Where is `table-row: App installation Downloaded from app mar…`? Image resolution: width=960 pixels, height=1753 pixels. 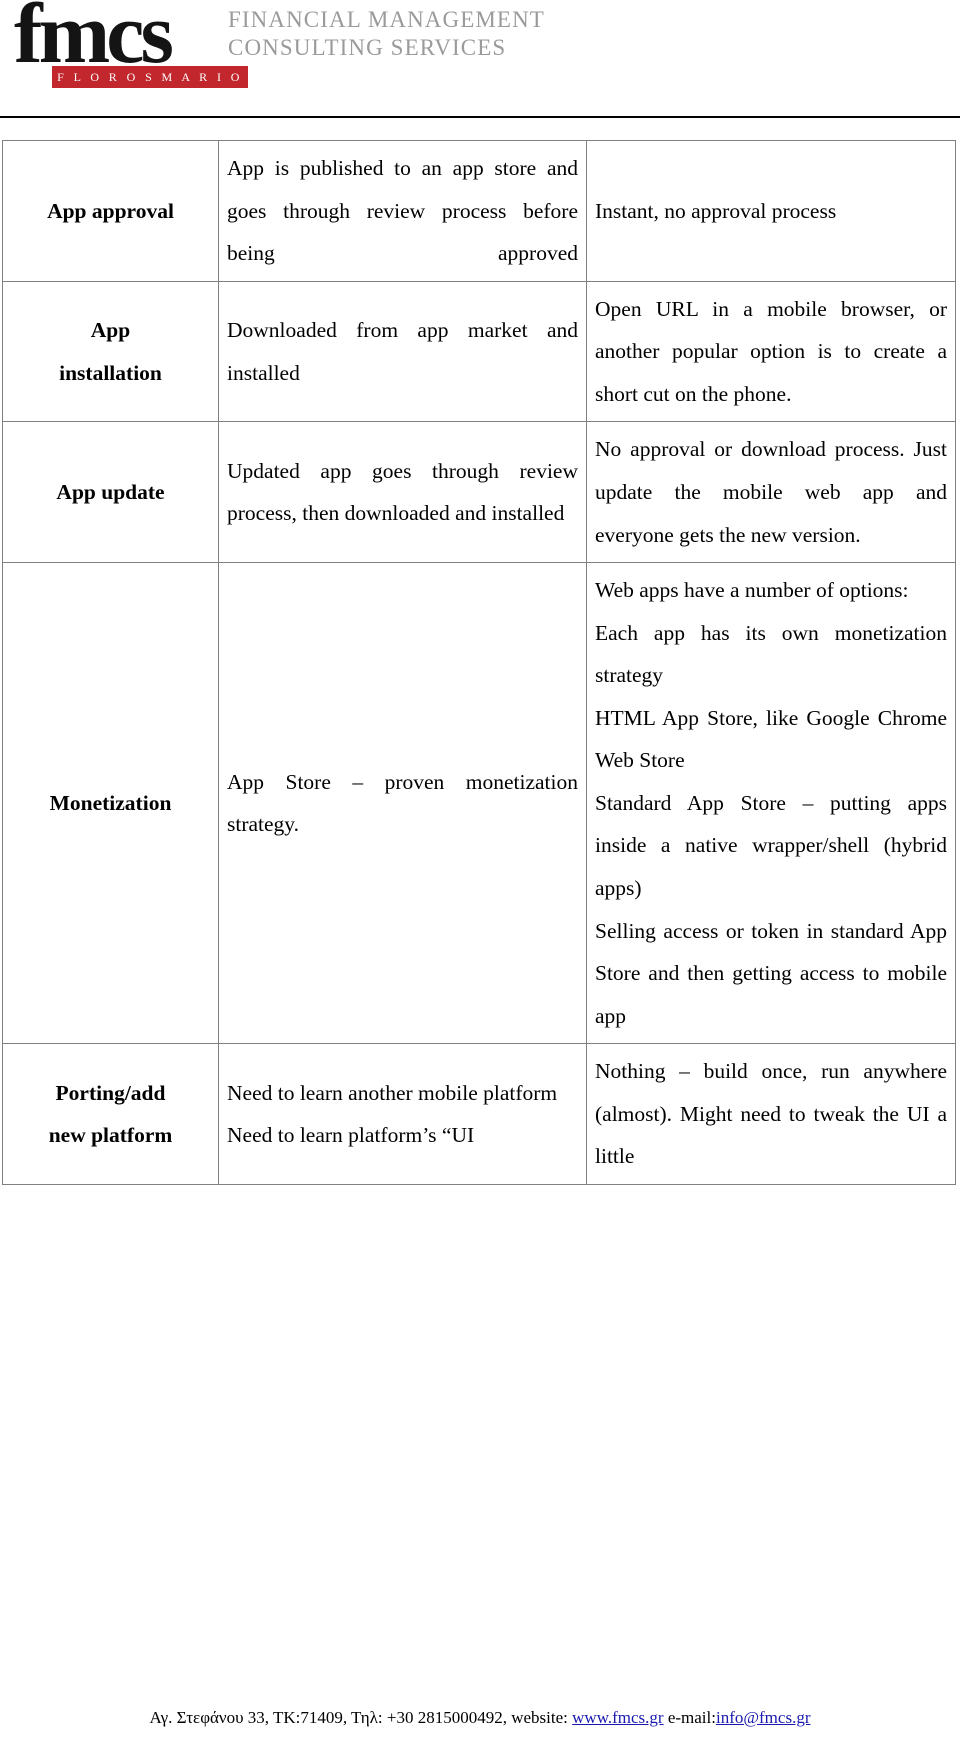
table-row: App installation Downloaded from app mar… is located at coordinates (479, 351).